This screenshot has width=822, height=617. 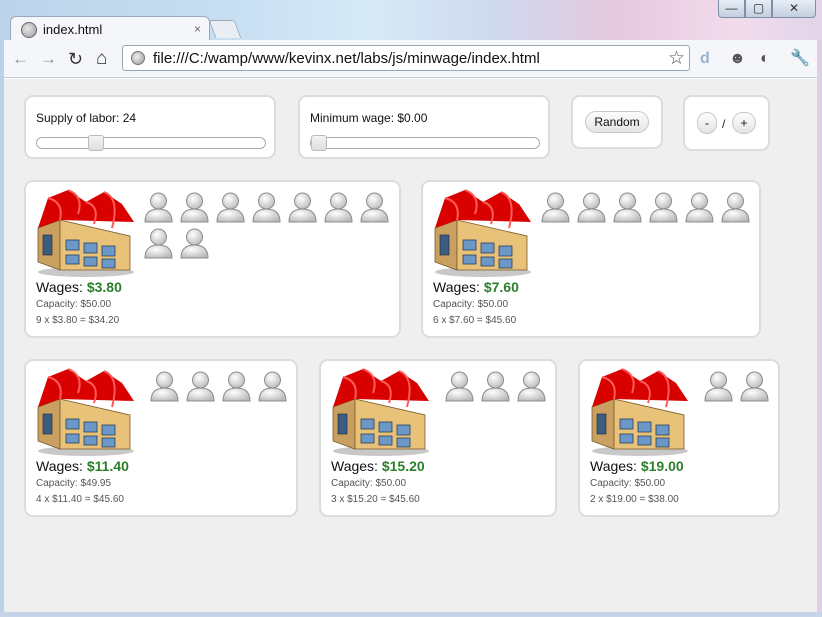 I want to click on minwage-panel: Minimum wage: $0.00, so click(x=424, y=127).